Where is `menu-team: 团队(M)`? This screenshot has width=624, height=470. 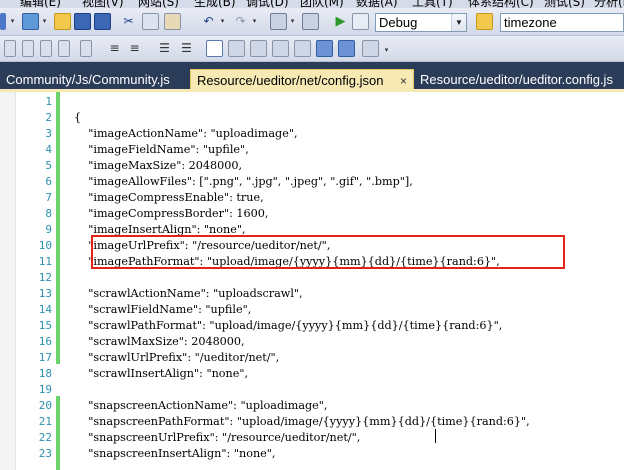
menu-team: 团队(M) is located at coordinates (322, 4).